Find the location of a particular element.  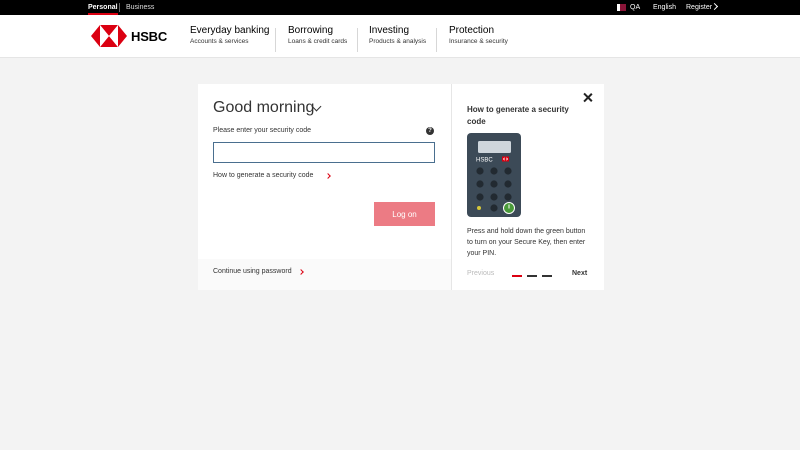

how-to-generate-link: How to generate a security code is located at coordinates (263, 175).